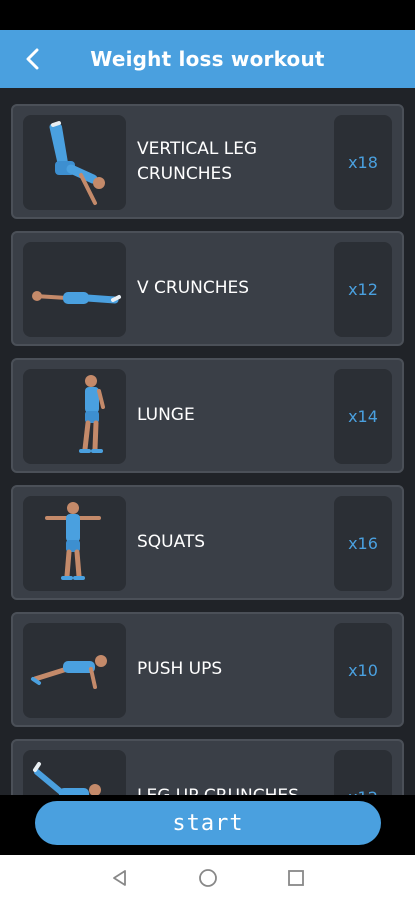  I want to click on start-button: start, so click(208, 823).